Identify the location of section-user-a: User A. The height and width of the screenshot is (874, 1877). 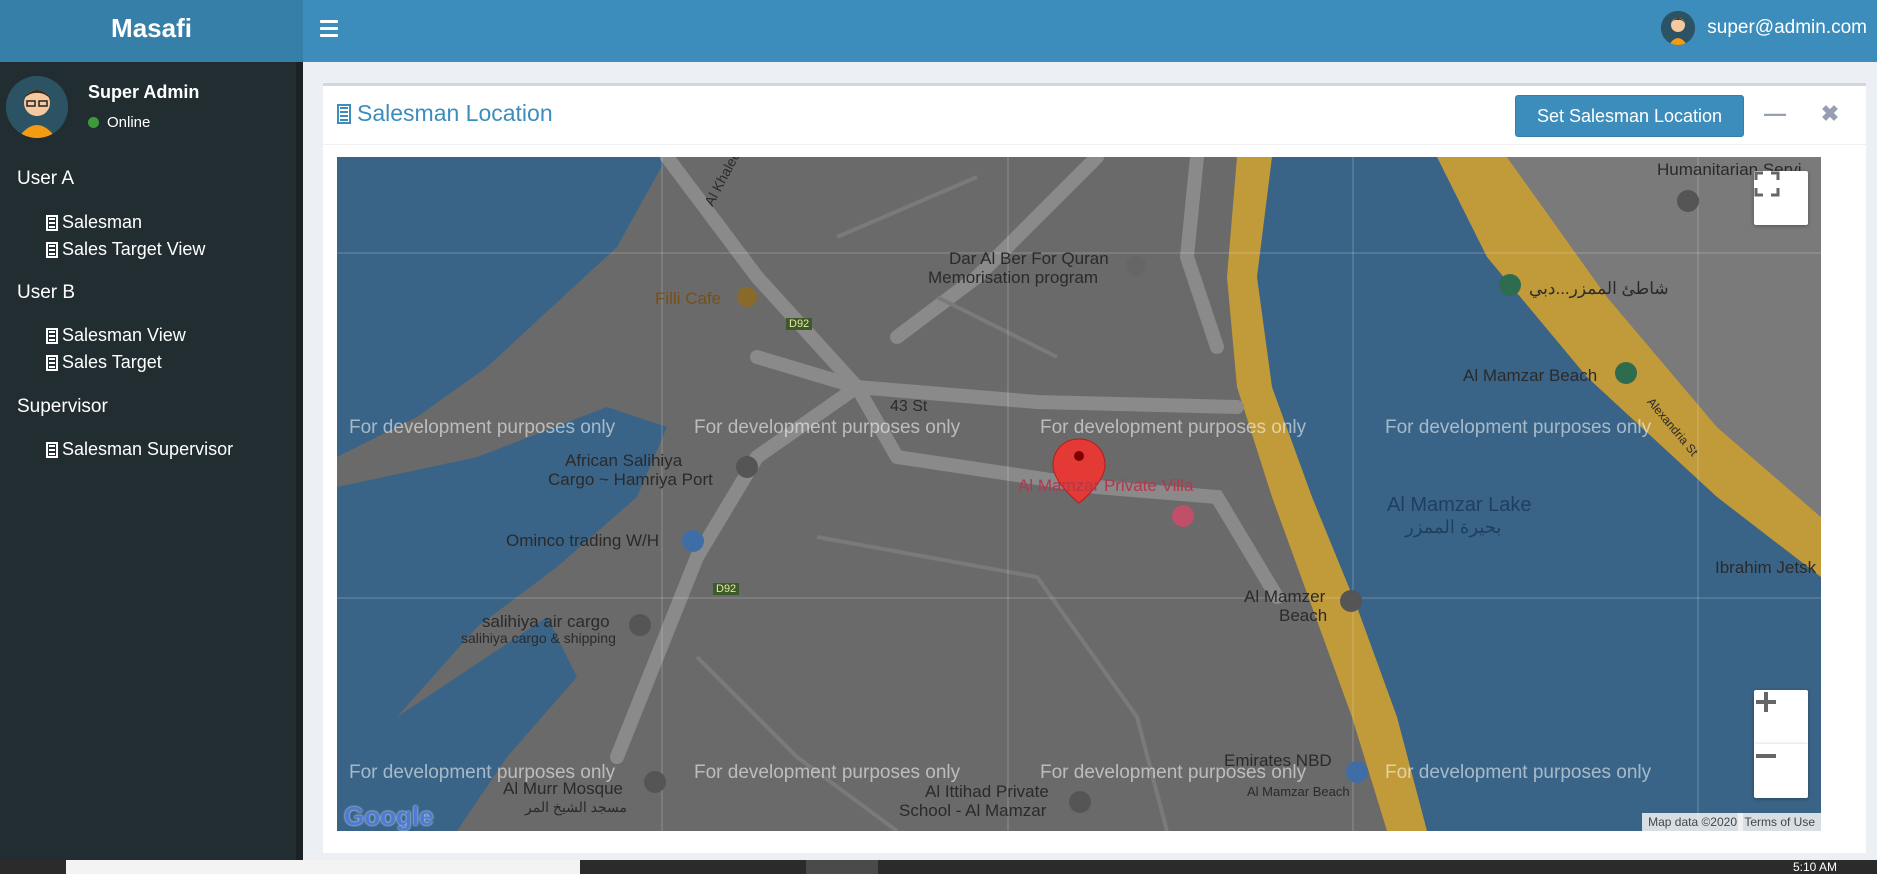
(46, 178).